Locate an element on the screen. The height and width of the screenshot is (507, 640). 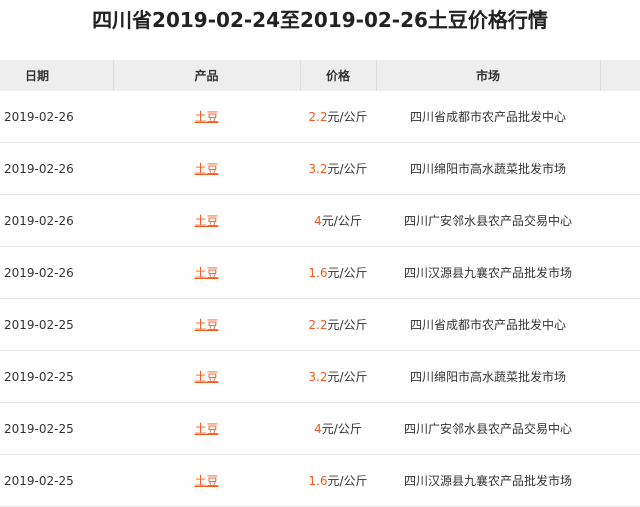
table-row: 2019-02-25 土豆 2.2元/公斤 四川省成都市农产品批发中心 is located at coordinates (320, 324).